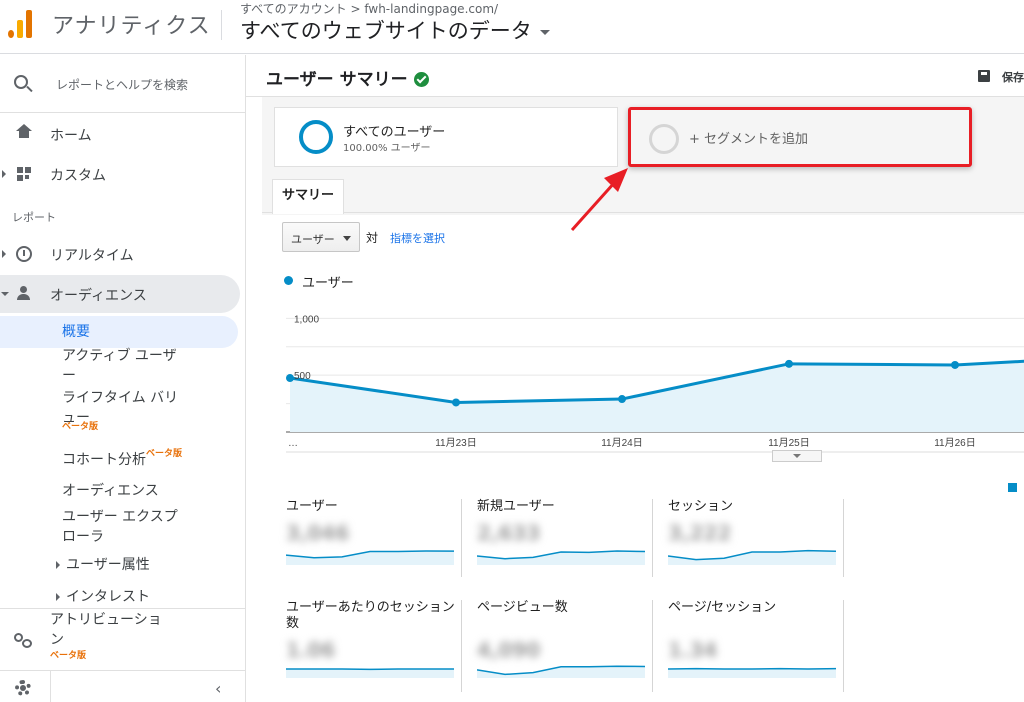  What do you see at coordinates (516, 506) in the screenshot?
I see `tile-metric-name: 新規ユーザー` at bounding box center [516, 506].